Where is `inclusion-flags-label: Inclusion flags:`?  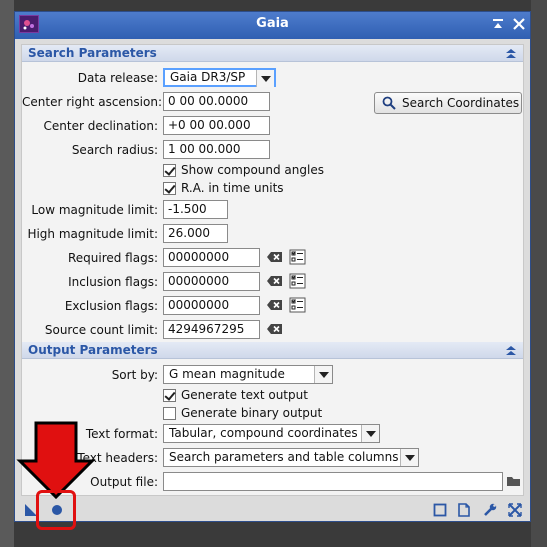 inclusion-flags-label: Inclusion flags: is located at coordinates (113, 282).